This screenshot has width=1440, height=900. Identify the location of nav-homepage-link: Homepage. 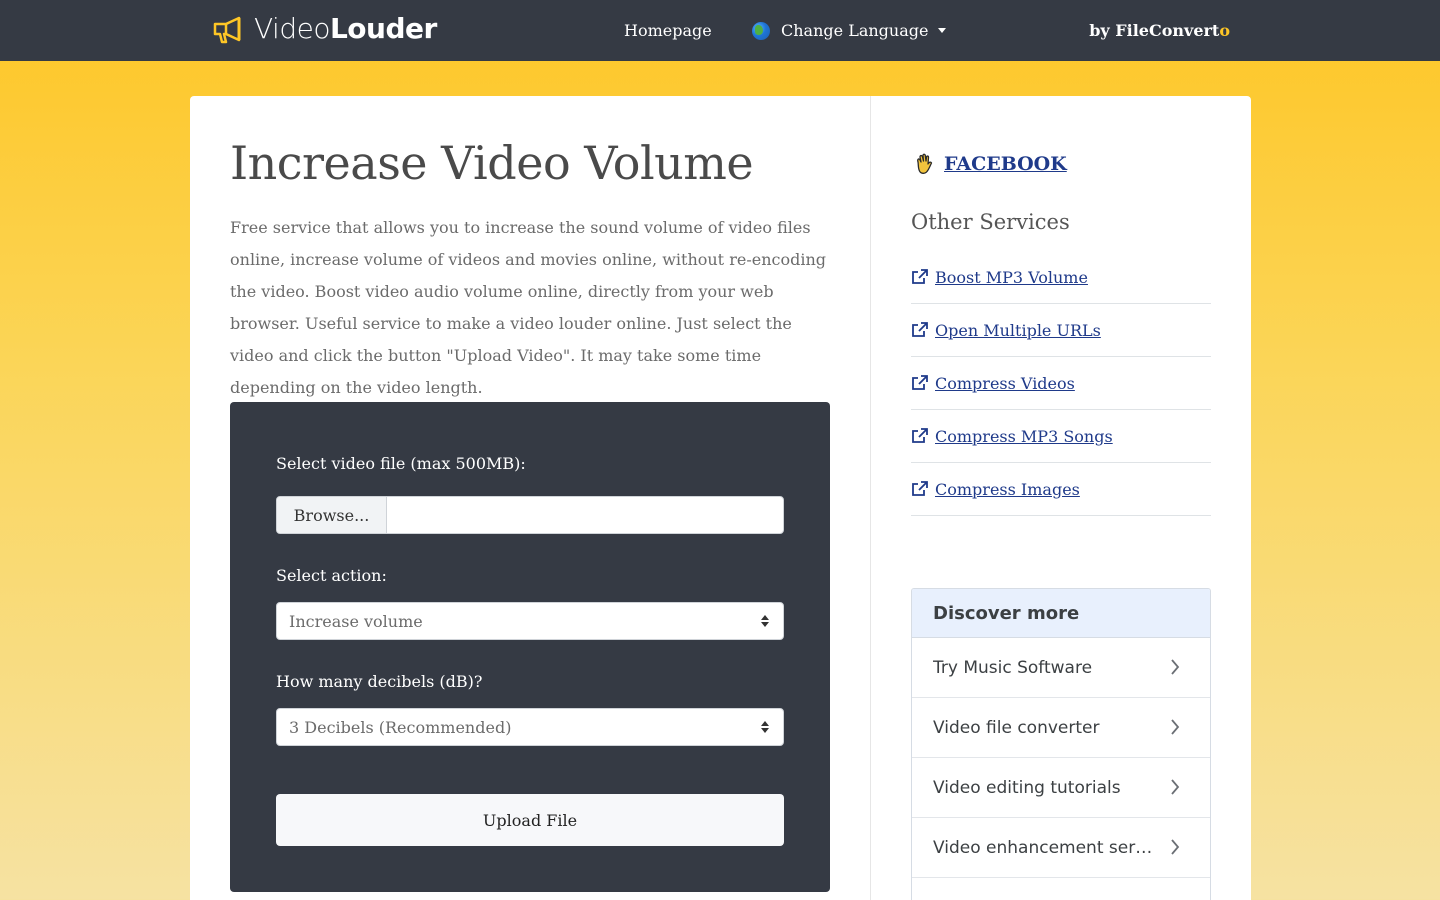
(668, 30).